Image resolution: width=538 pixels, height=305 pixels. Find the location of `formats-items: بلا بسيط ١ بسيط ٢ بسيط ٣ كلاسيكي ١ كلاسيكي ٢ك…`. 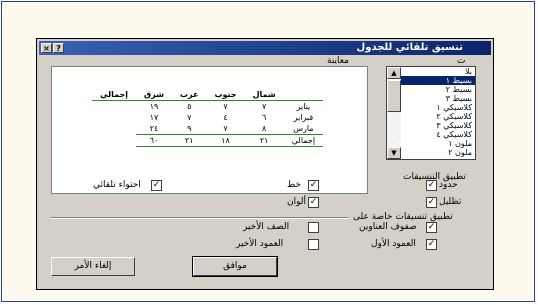

formats-items: بلا بسيط ١ بسيط ٢ بسيط ٣ كلاسيكي ١ كلاسيكي ٢ك… is located at coordinates (438, 113).